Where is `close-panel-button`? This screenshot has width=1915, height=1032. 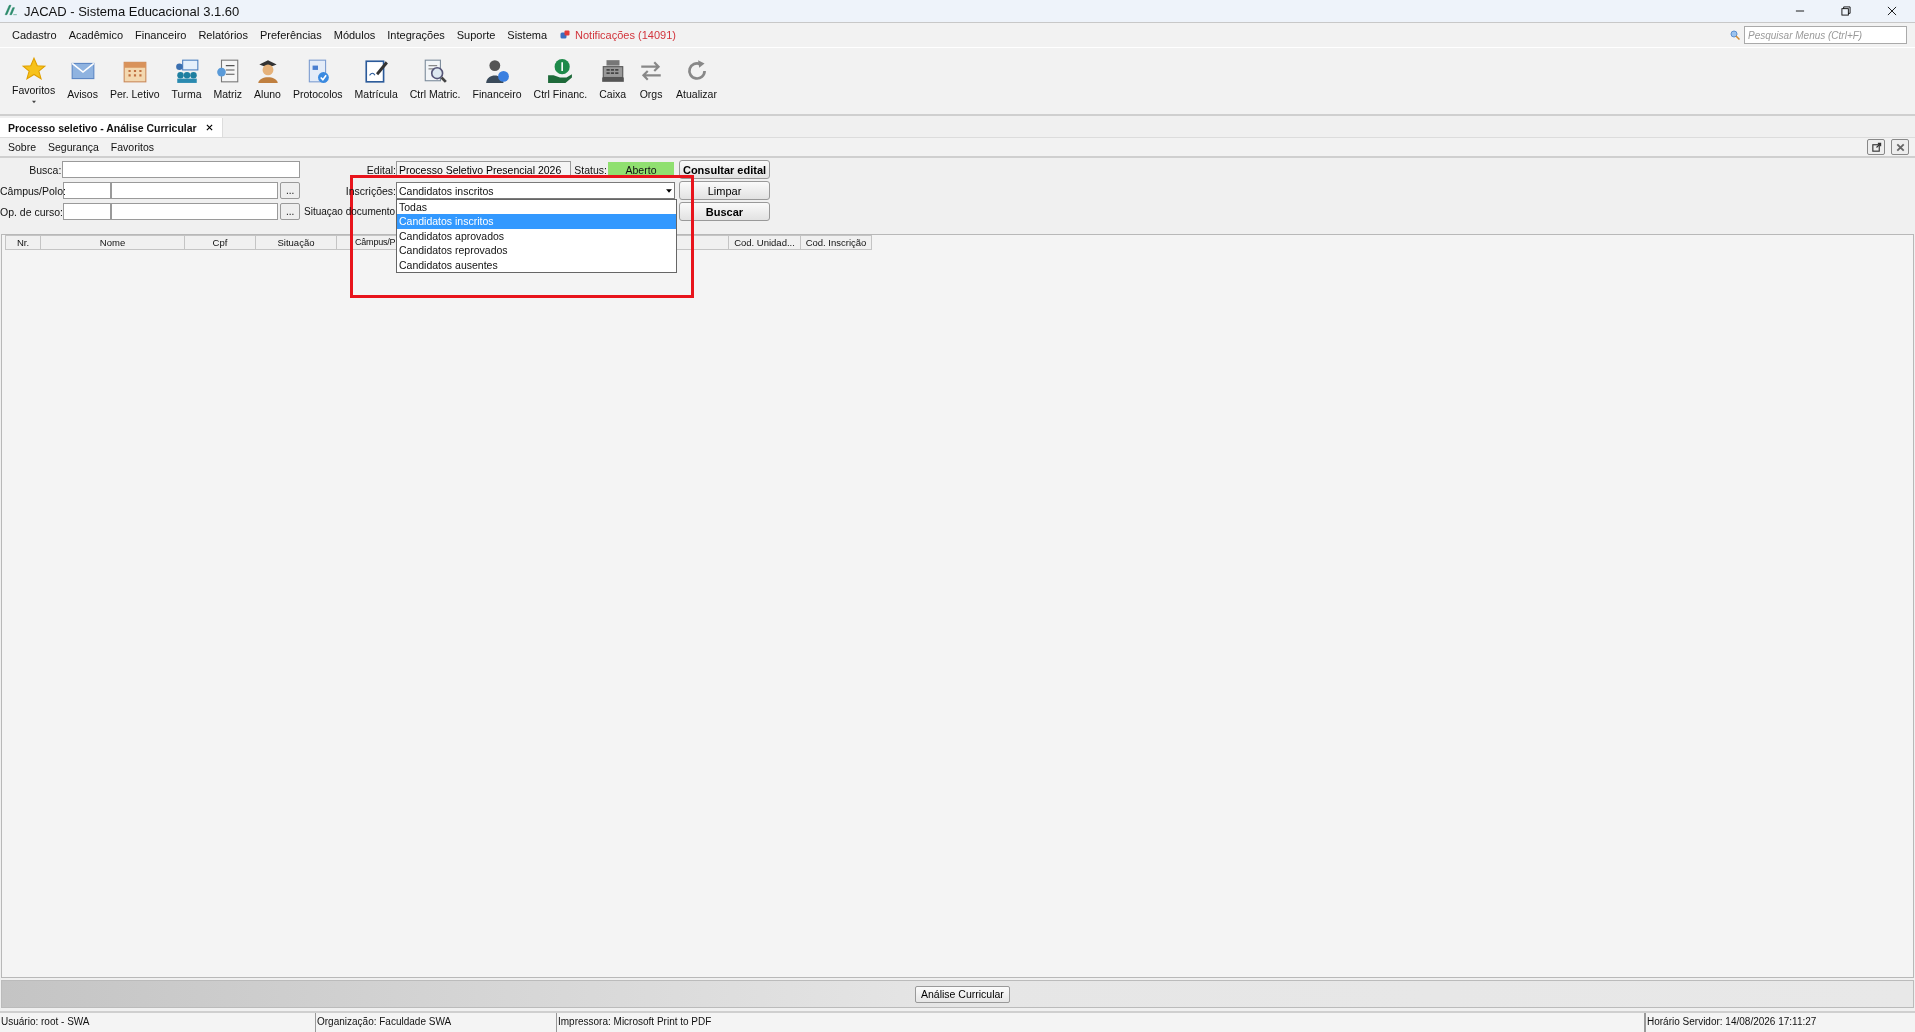
close-panel-button is located at coordinates (1900, 147).